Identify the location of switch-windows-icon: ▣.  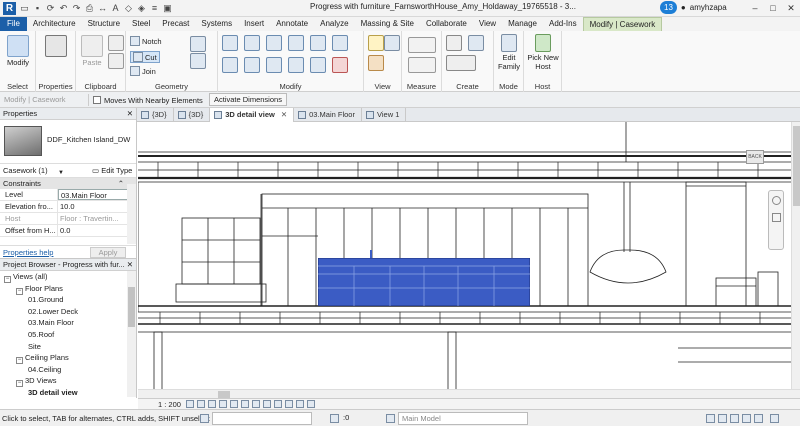
(167, 8).